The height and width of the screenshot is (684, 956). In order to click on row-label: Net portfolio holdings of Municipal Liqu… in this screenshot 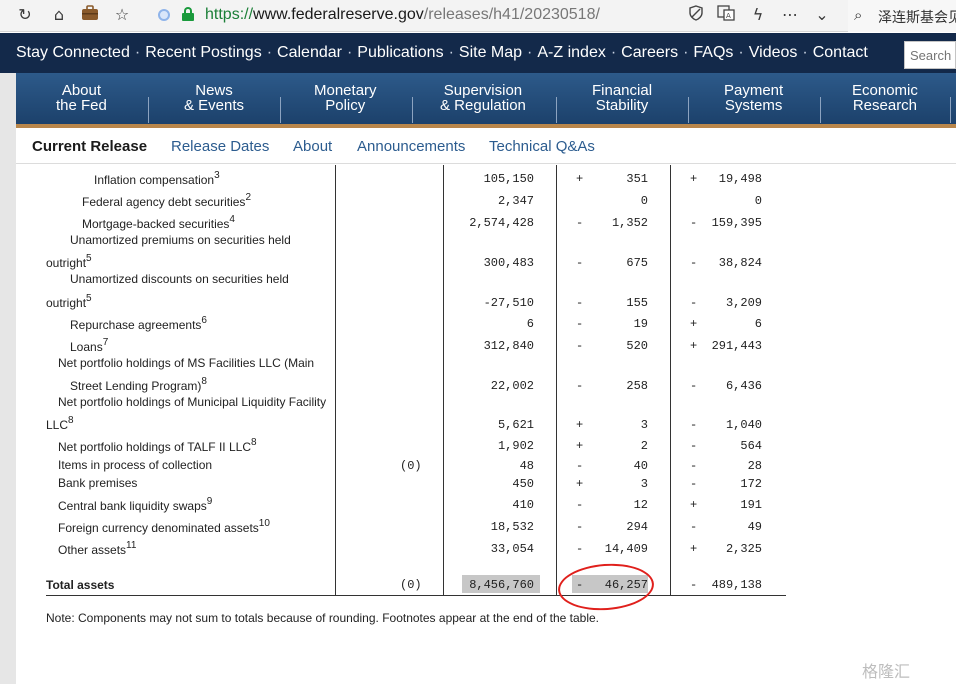, I will do `click(192, 402)`.